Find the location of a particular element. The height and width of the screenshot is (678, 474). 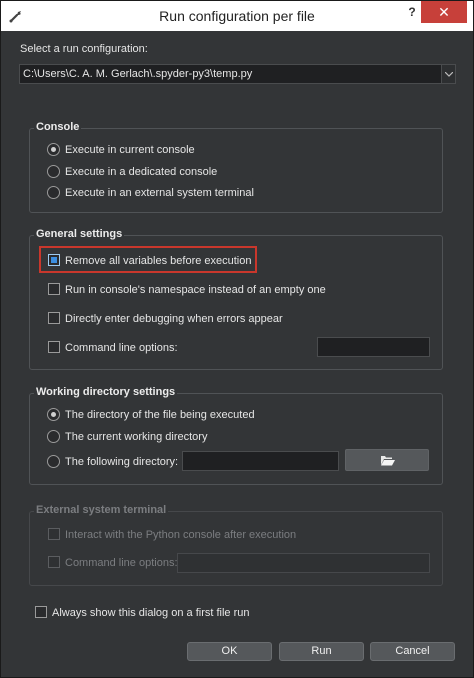

title-bar: Run configuration per file ? ✕ is located at coordinates (237, 16).